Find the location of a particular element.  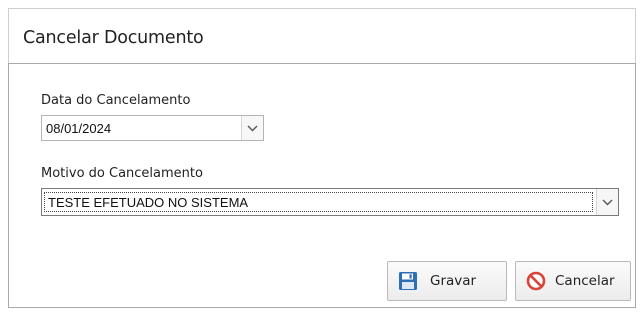

date-label: Data do Cancelamento is located at coordinates (116, 100).